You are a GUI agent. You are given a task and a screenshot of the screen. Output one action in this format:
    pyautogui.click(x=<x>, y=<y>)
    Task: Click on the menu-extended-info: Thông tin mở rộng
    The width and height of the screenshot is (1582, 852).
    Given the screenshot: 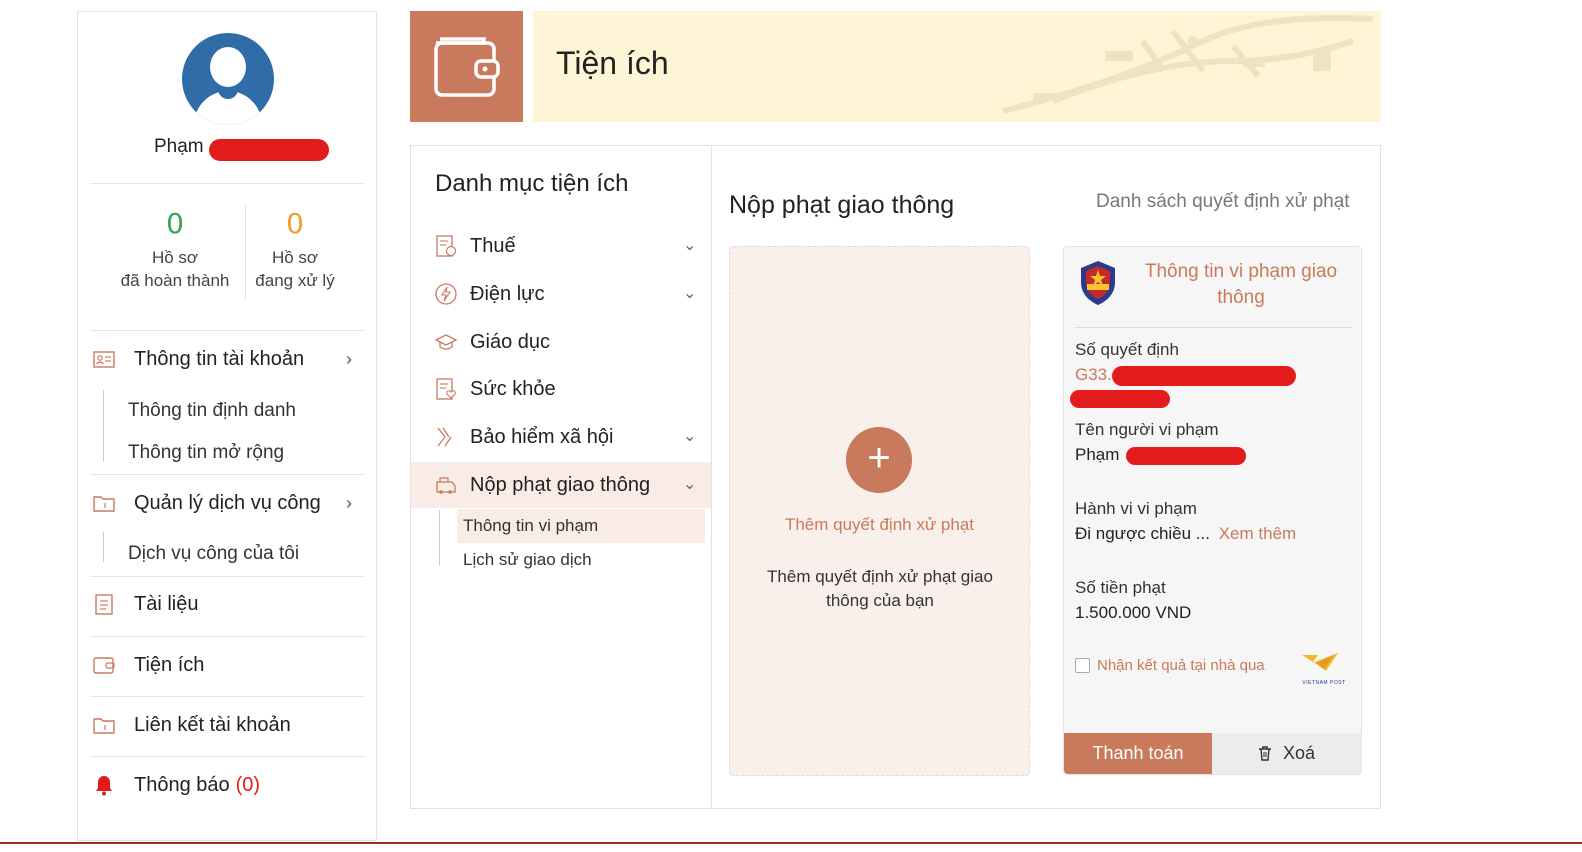 What is the action you would take?
    pyautogui.click(x=206, y=453)
    